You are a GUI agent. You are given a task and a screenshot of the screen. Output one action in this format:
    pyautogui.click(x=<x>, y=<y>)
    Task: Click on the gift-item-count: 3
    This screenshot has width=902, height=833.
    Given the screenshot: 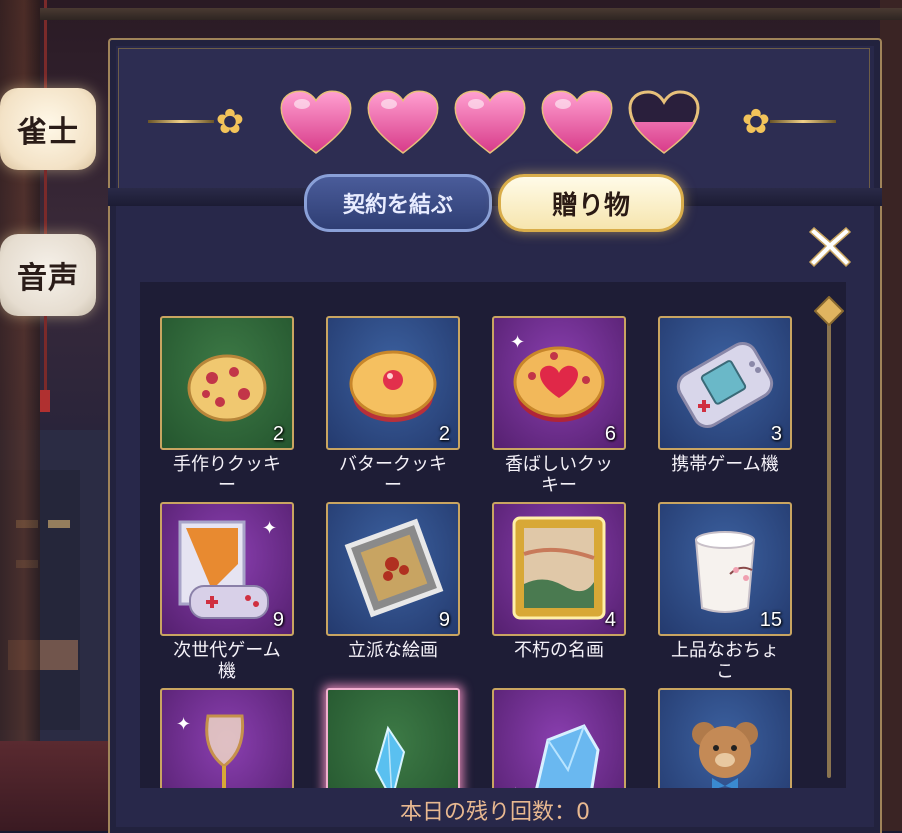 What is the action you would take?
    pyautogui.click(x=776, y=434)
    